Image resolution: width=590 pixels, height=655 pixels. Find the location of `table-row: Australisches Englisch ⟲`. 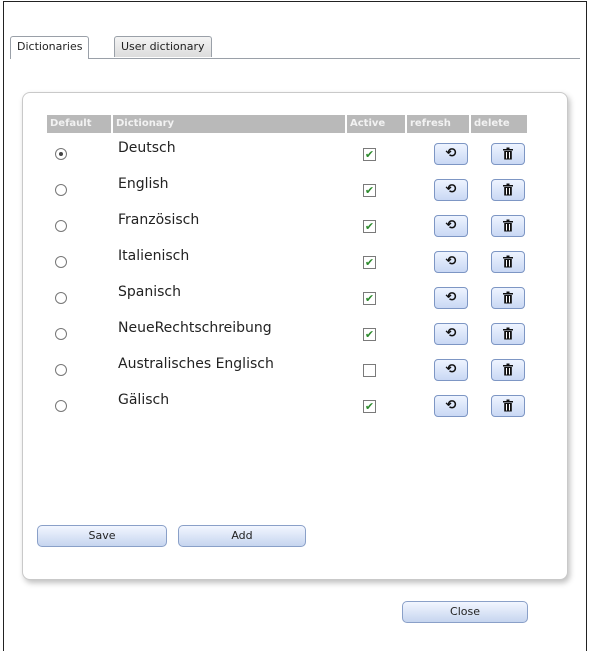

table-row: Australisches Englisch ⟲ is located at coordinates (296, 373).